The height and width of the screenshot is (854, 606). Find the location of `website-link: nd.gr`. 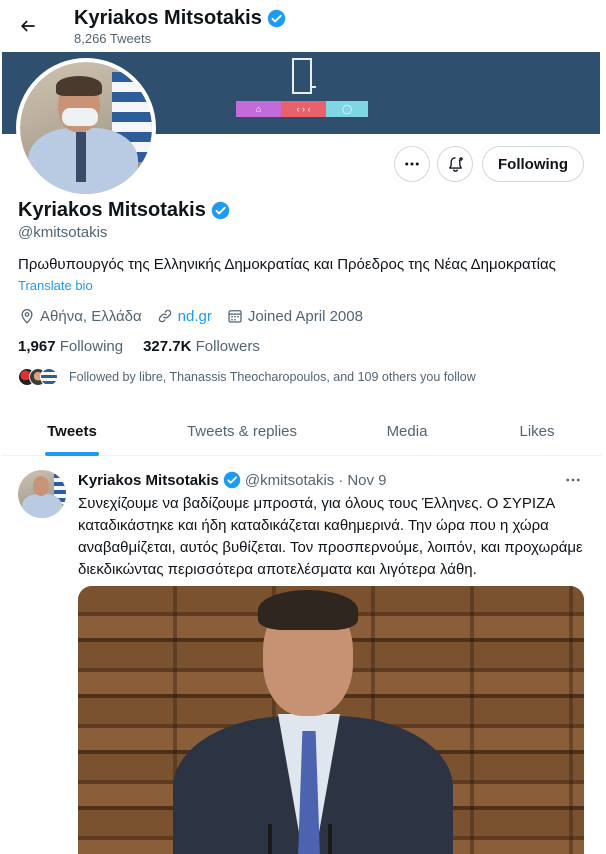

website-link: nd.gr is located at coordinates (195, 316).